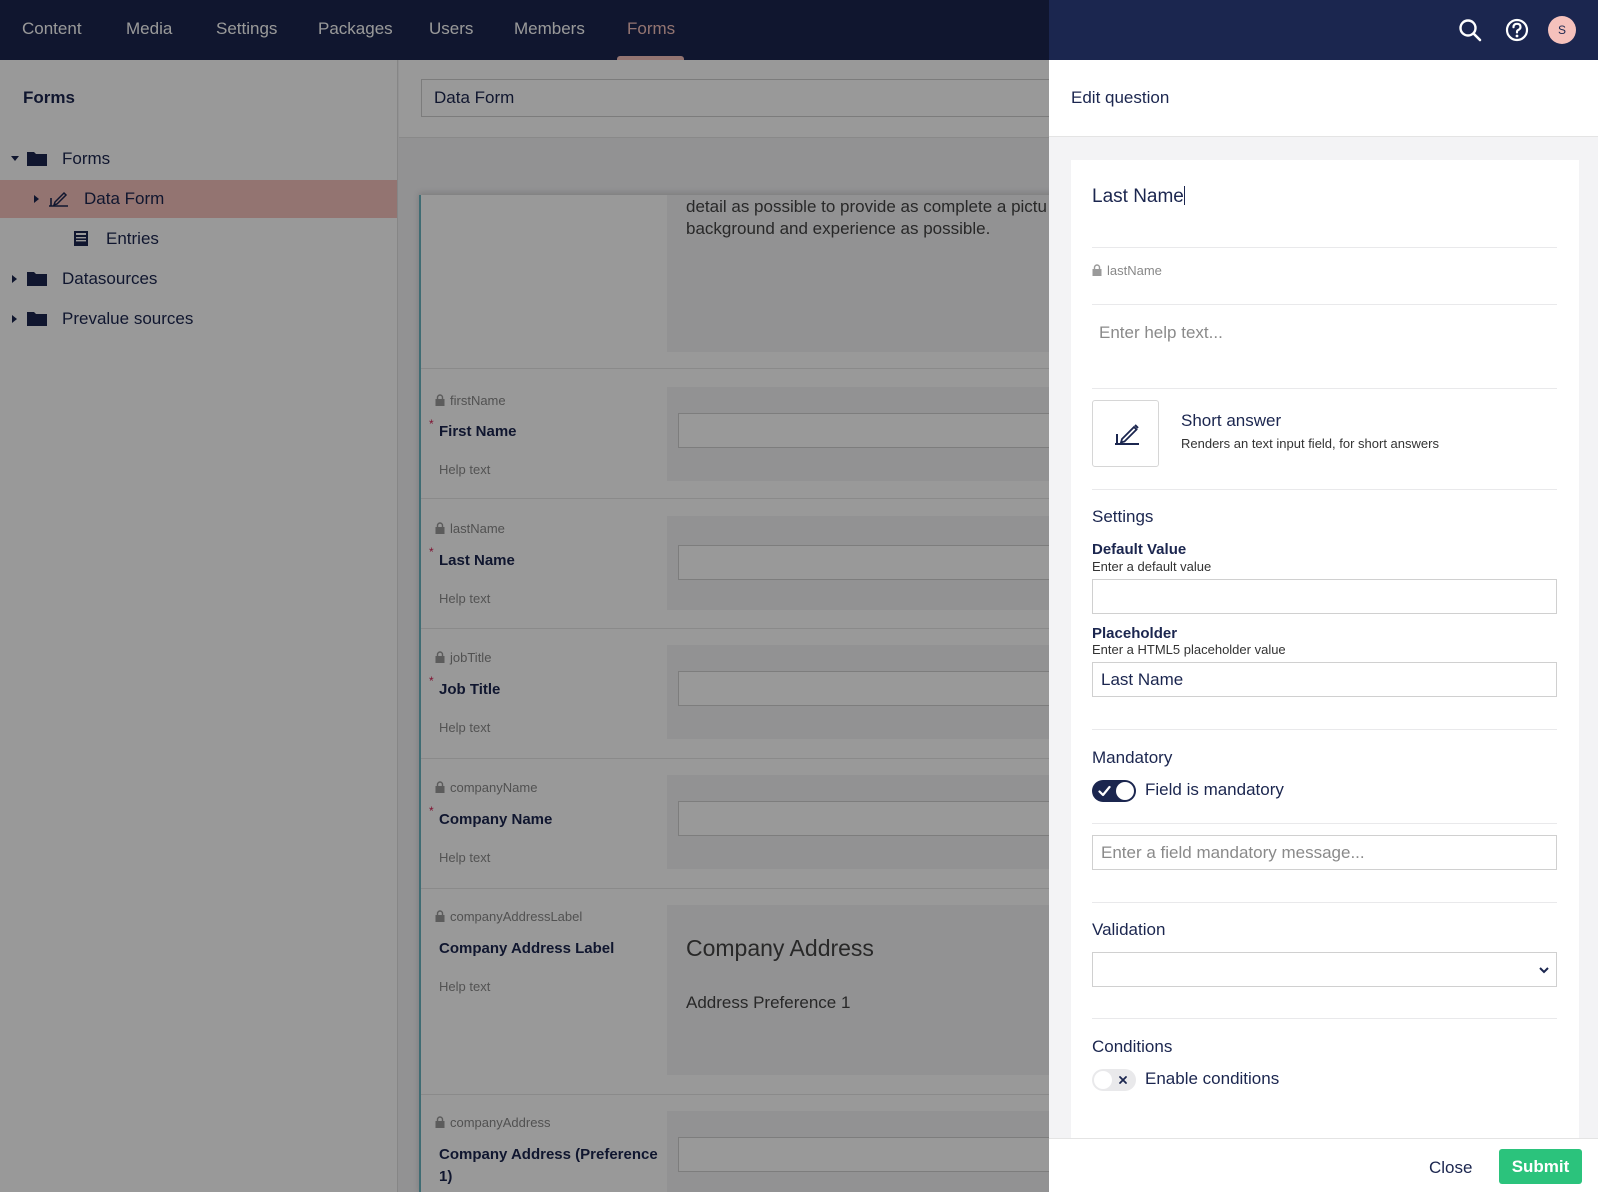 The width and height of the screenshot is (1598, 1192). What do you see at coordinates (1132, 757) in the screenshot?
I see `mandatory-heading: Mandatory` at bounding box center [1132, 757].